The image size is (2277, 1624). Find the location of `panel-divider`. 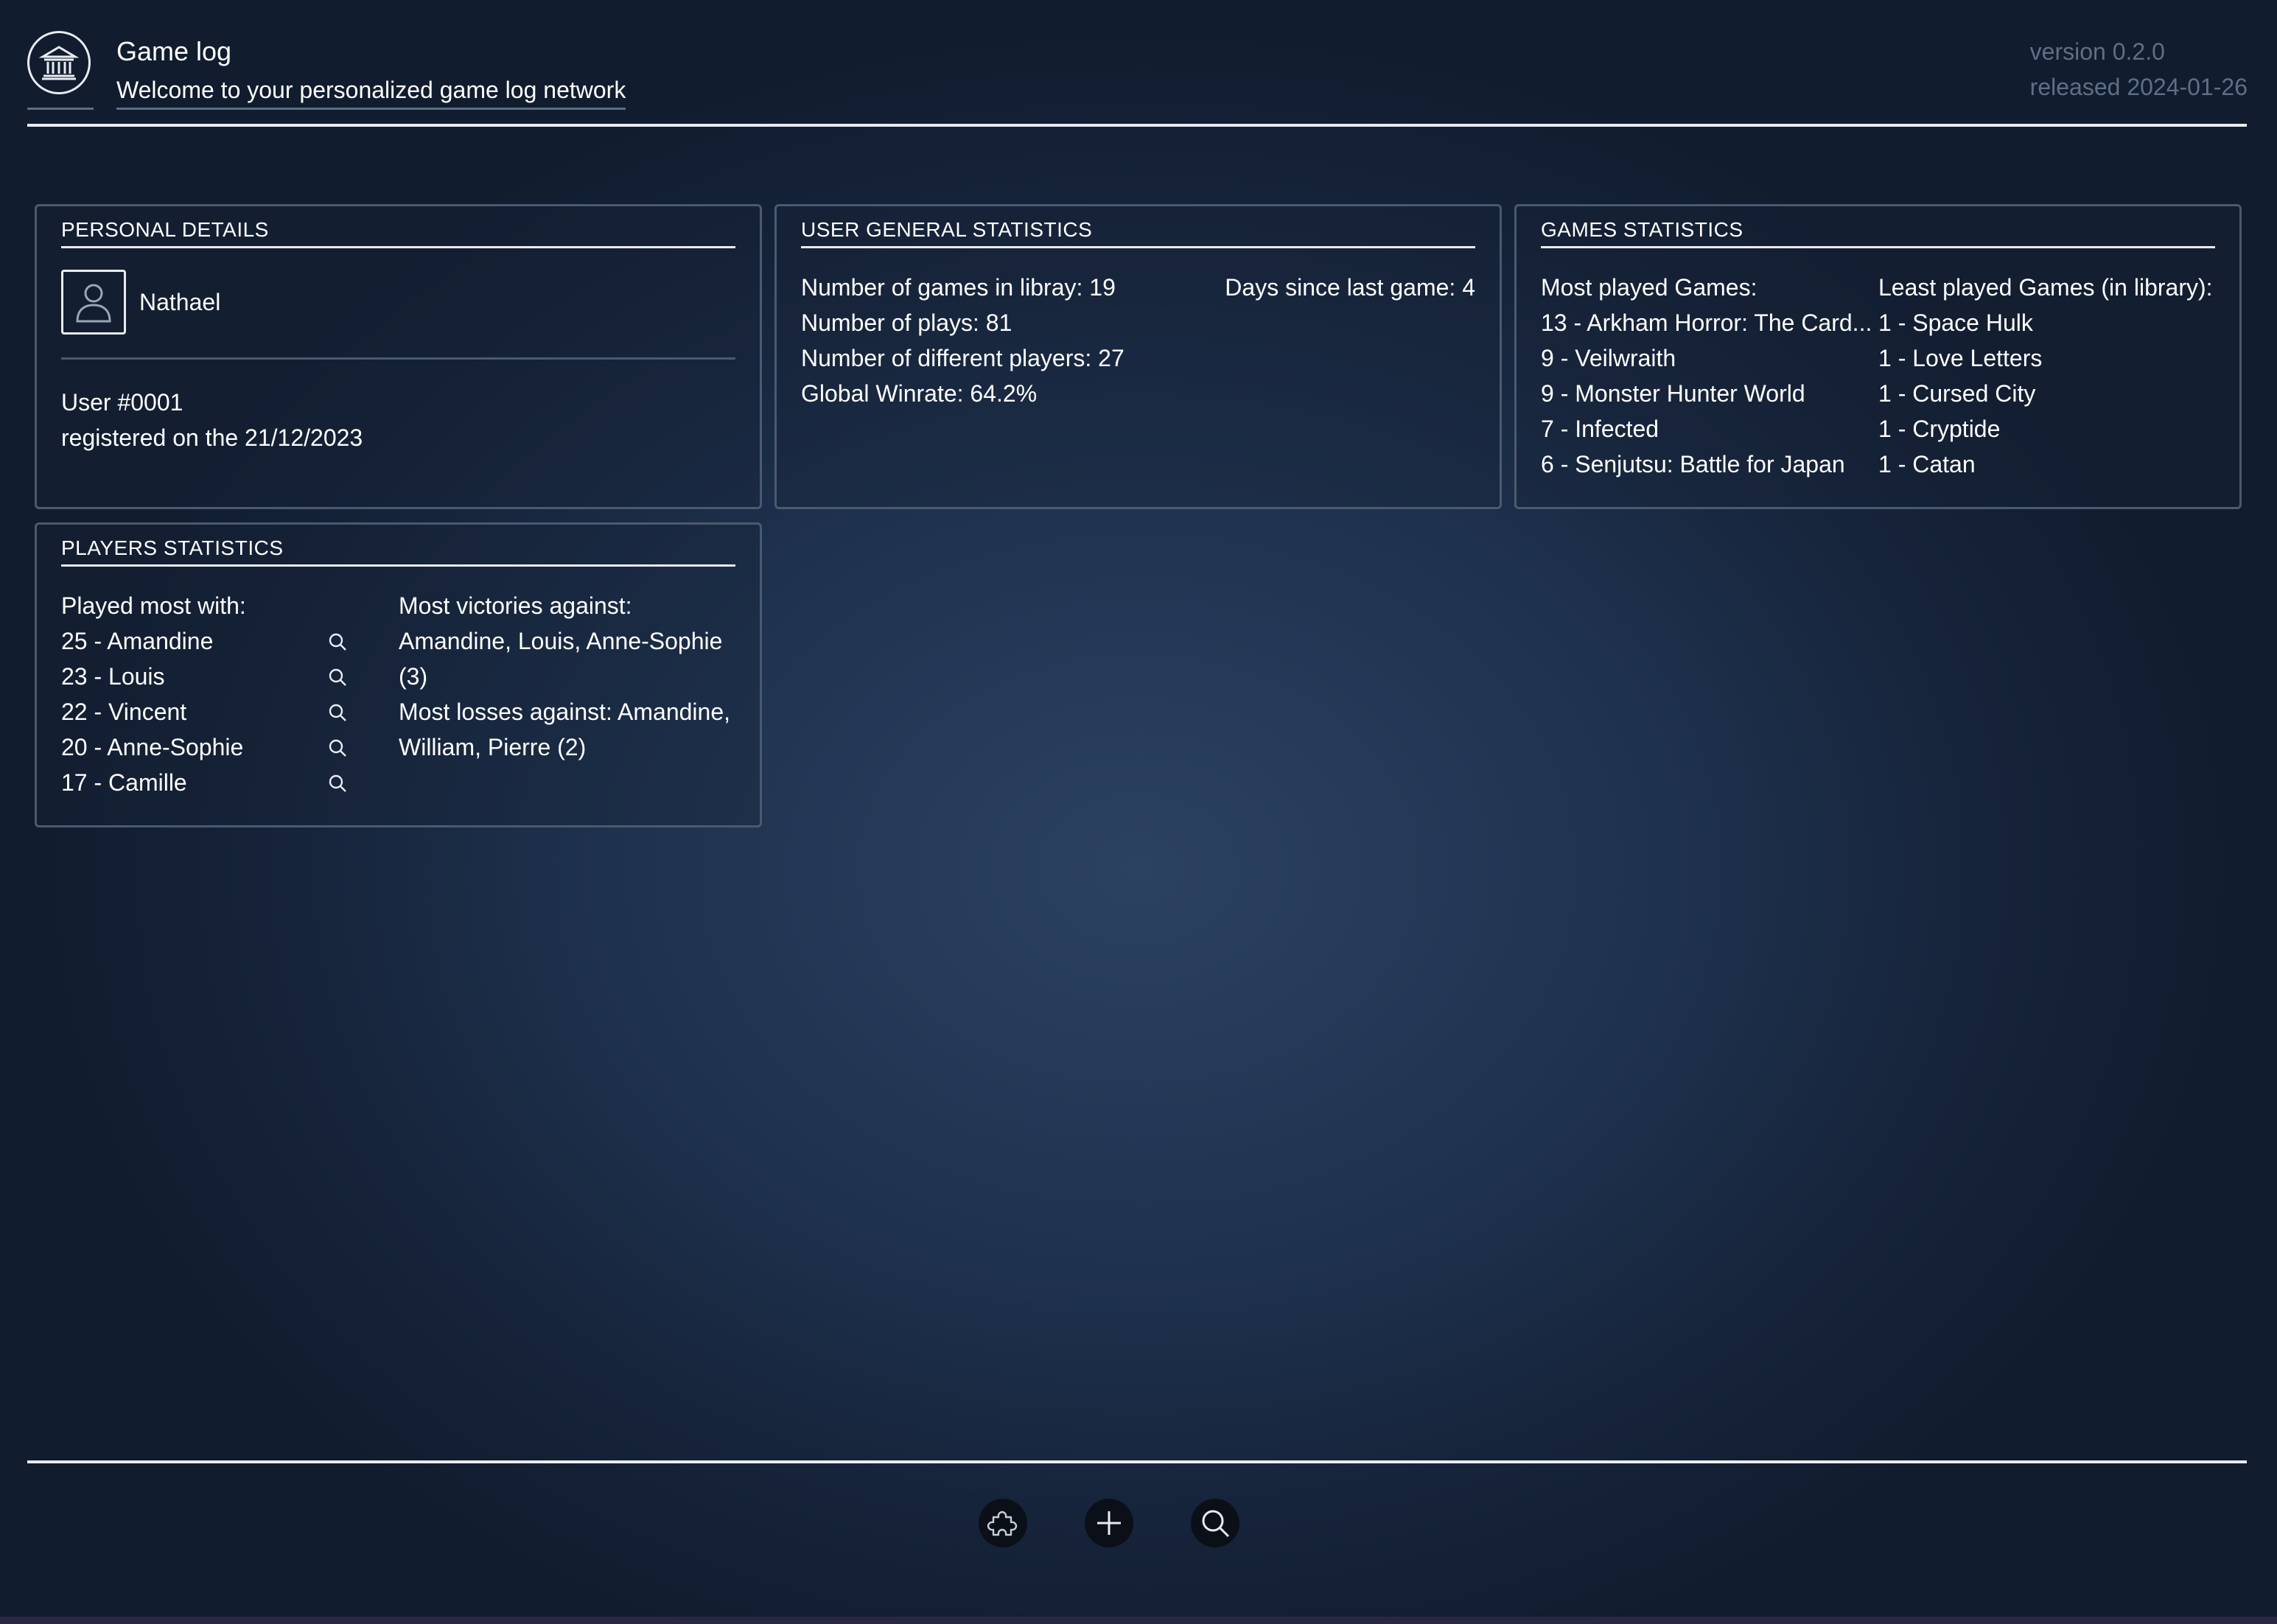

panel-divider is located at coordinates (398, 358).